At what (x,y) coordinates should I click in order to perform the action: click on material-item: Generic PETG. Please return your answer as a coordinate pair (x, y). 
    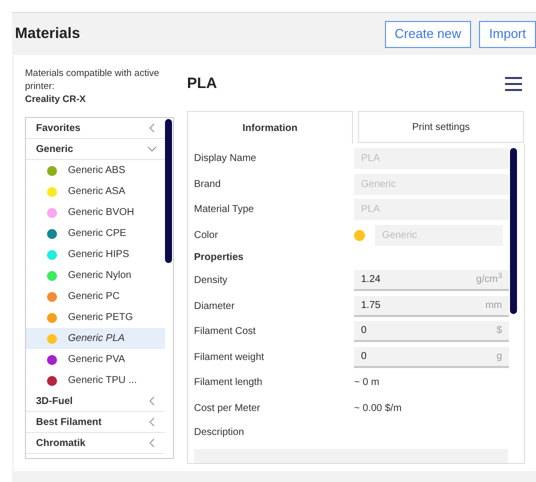
    Looking at the image, I should click on (95, 317).